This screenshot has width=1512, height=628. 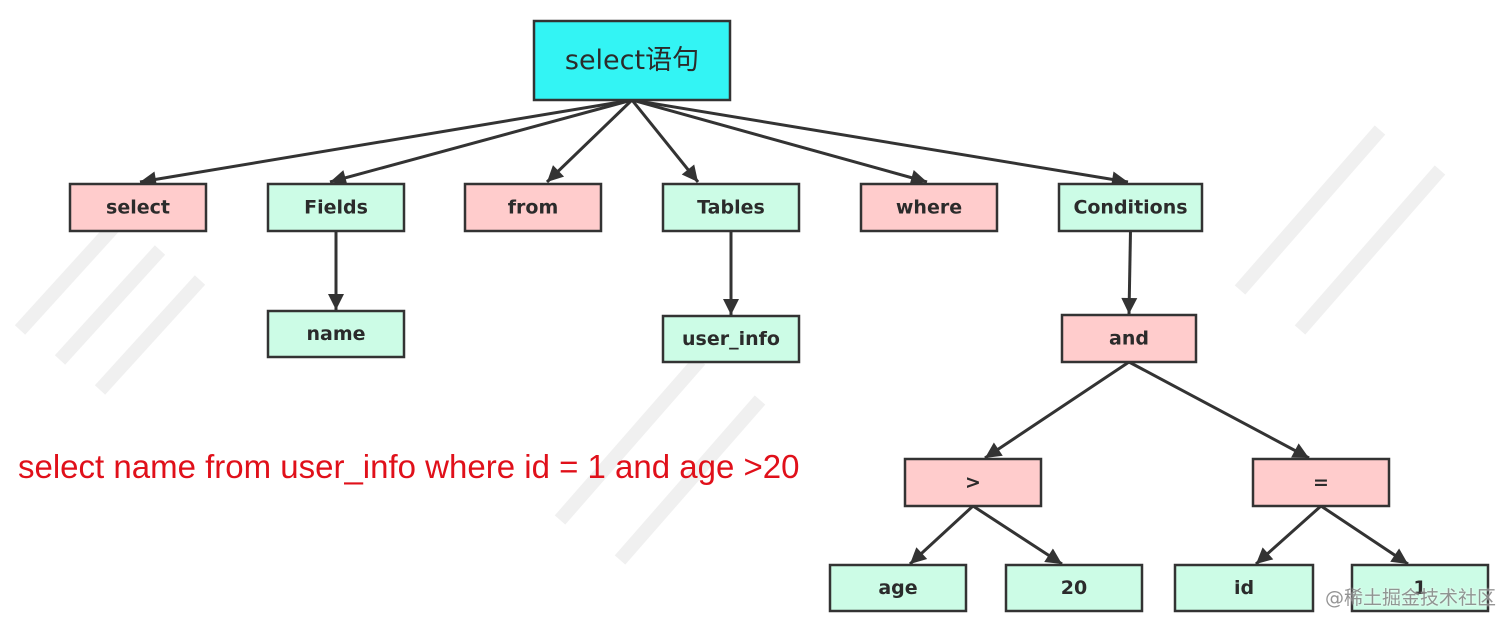 I want to click on node-user-info: user_info, so click(x=731, y=339).